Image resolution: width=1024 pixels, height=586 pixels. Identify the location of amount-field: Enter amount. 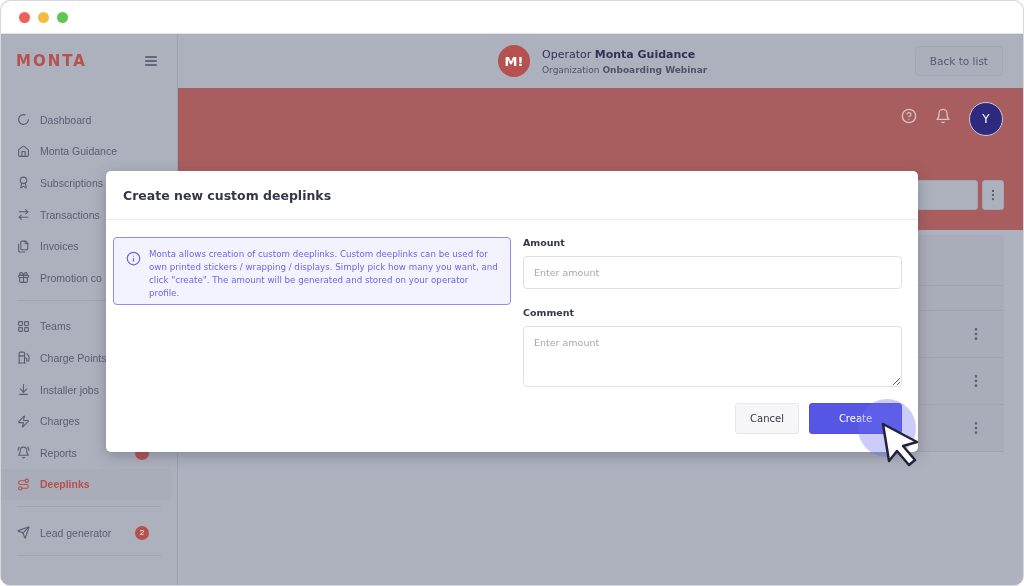
(712, 272).